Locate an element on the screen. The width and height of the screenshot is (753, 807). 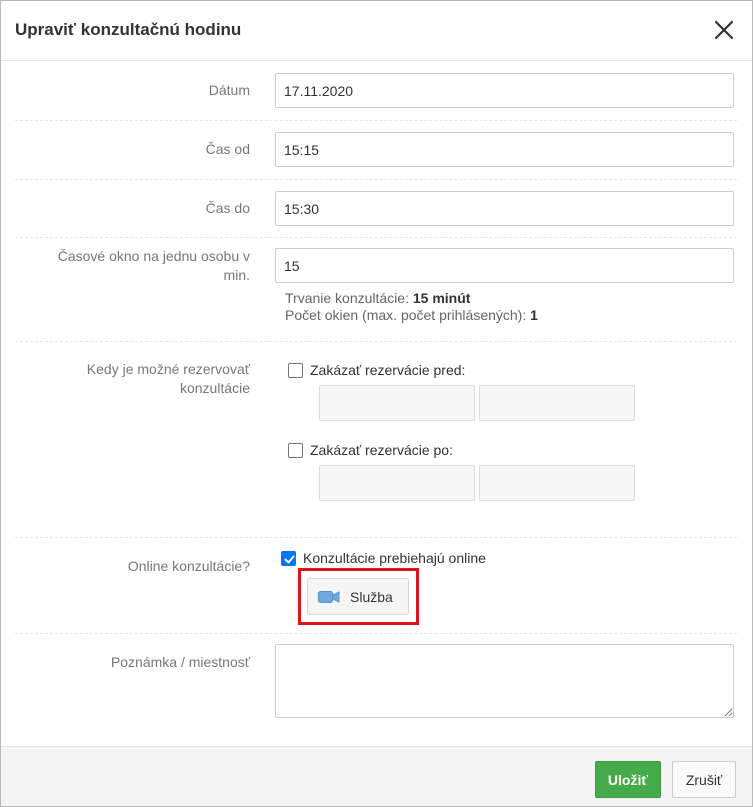
close-icon is located at coordinates (724, 30).